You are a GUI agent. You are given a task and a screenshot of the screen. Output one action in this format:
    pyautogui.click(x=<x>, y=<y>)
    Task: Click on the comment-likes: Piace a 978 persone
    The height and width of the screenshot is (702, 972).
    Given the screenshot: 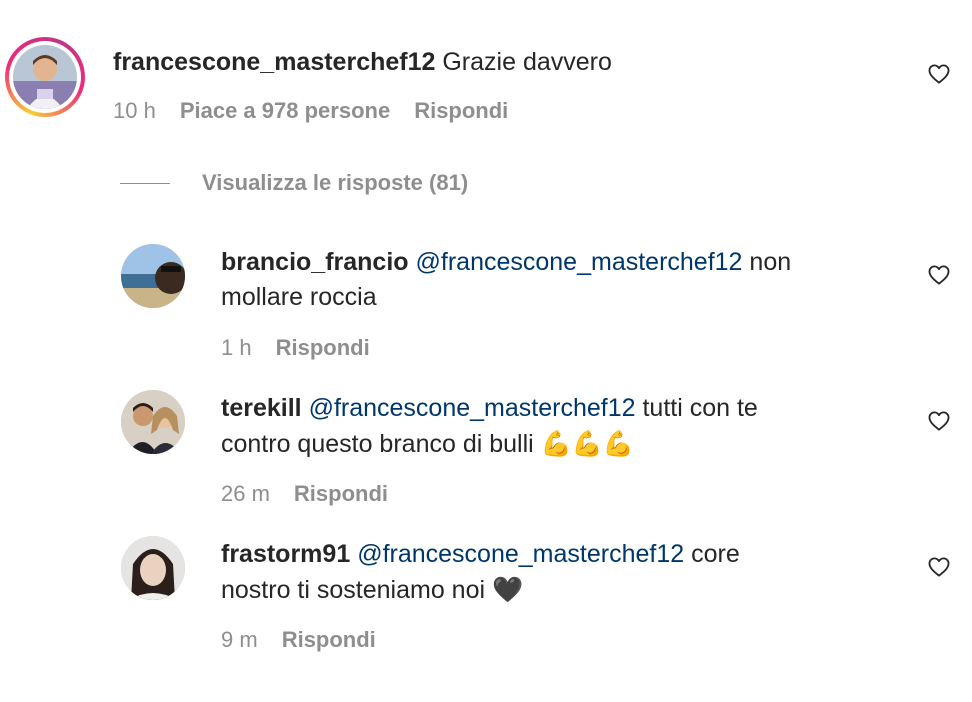 What is the action you would take?
    pyautogui.click(x=285, y=111)
    